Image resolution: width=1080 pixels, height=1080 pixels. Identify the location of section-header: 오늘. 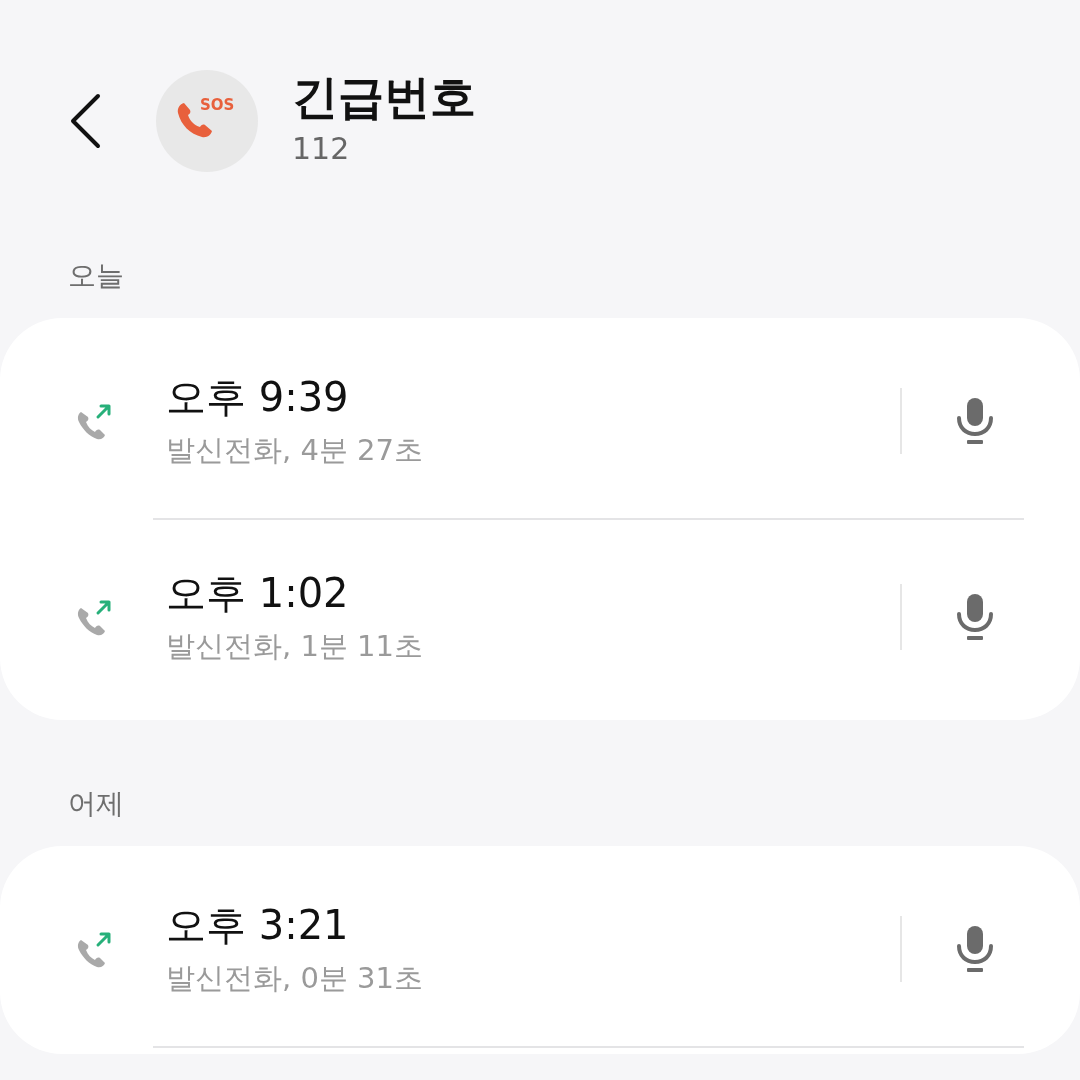
(96, 276).